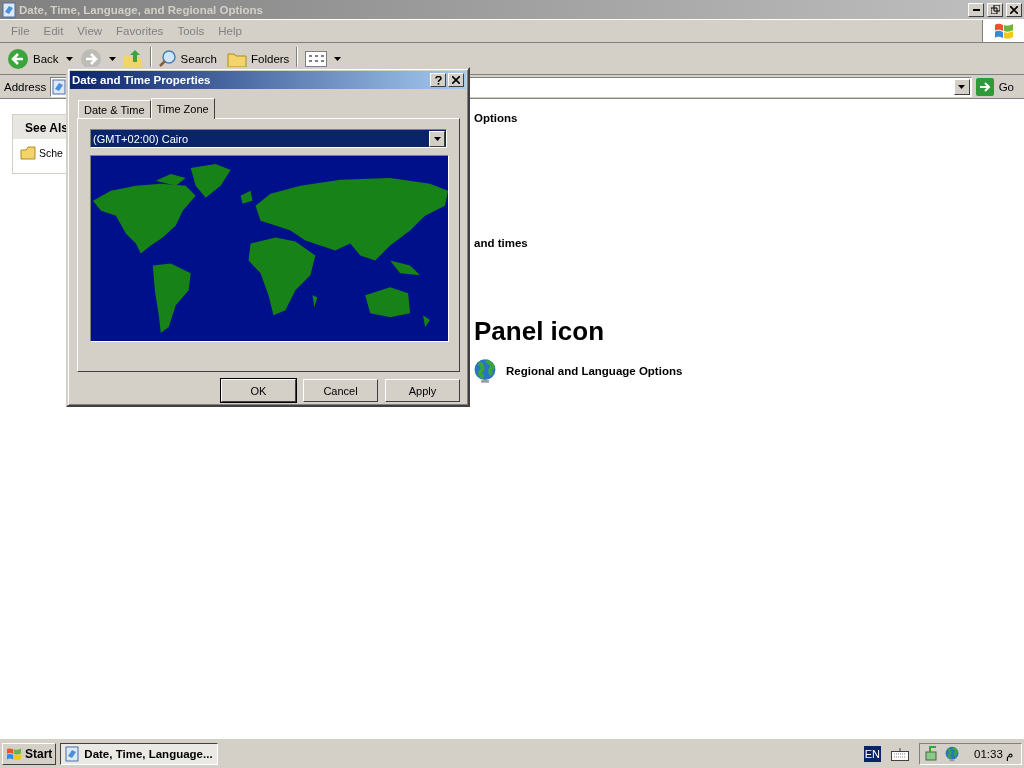 The image size is (1024, 768). I want to click on restore-icon, so click(995, 9).